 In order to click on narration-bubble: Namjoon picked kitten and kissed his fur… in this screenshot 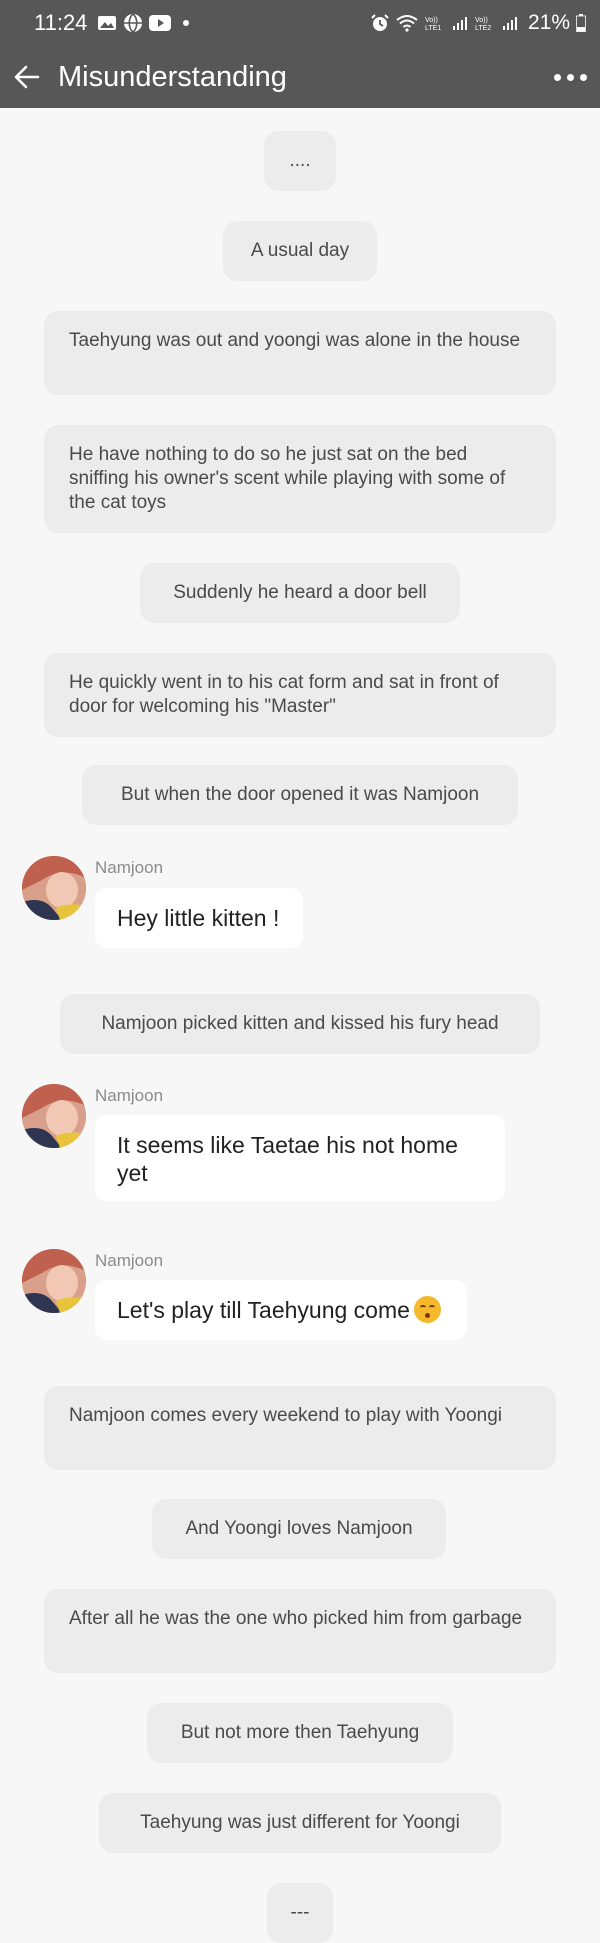, I will do `click(300, 1024)`.